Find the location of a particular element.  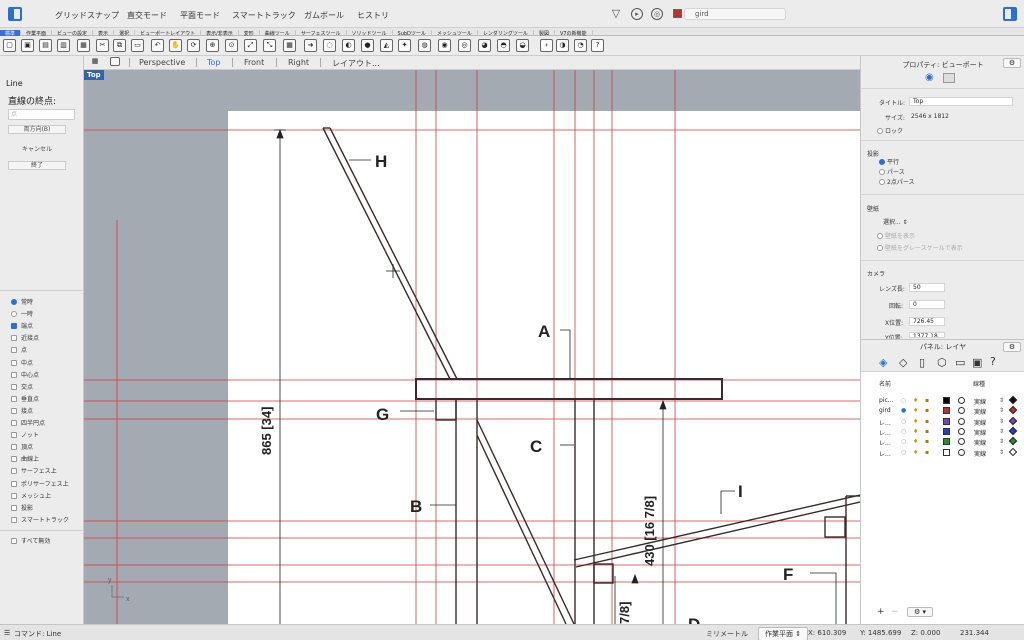

wireframe-icon: ◌ is located at coordinates (329, 45).